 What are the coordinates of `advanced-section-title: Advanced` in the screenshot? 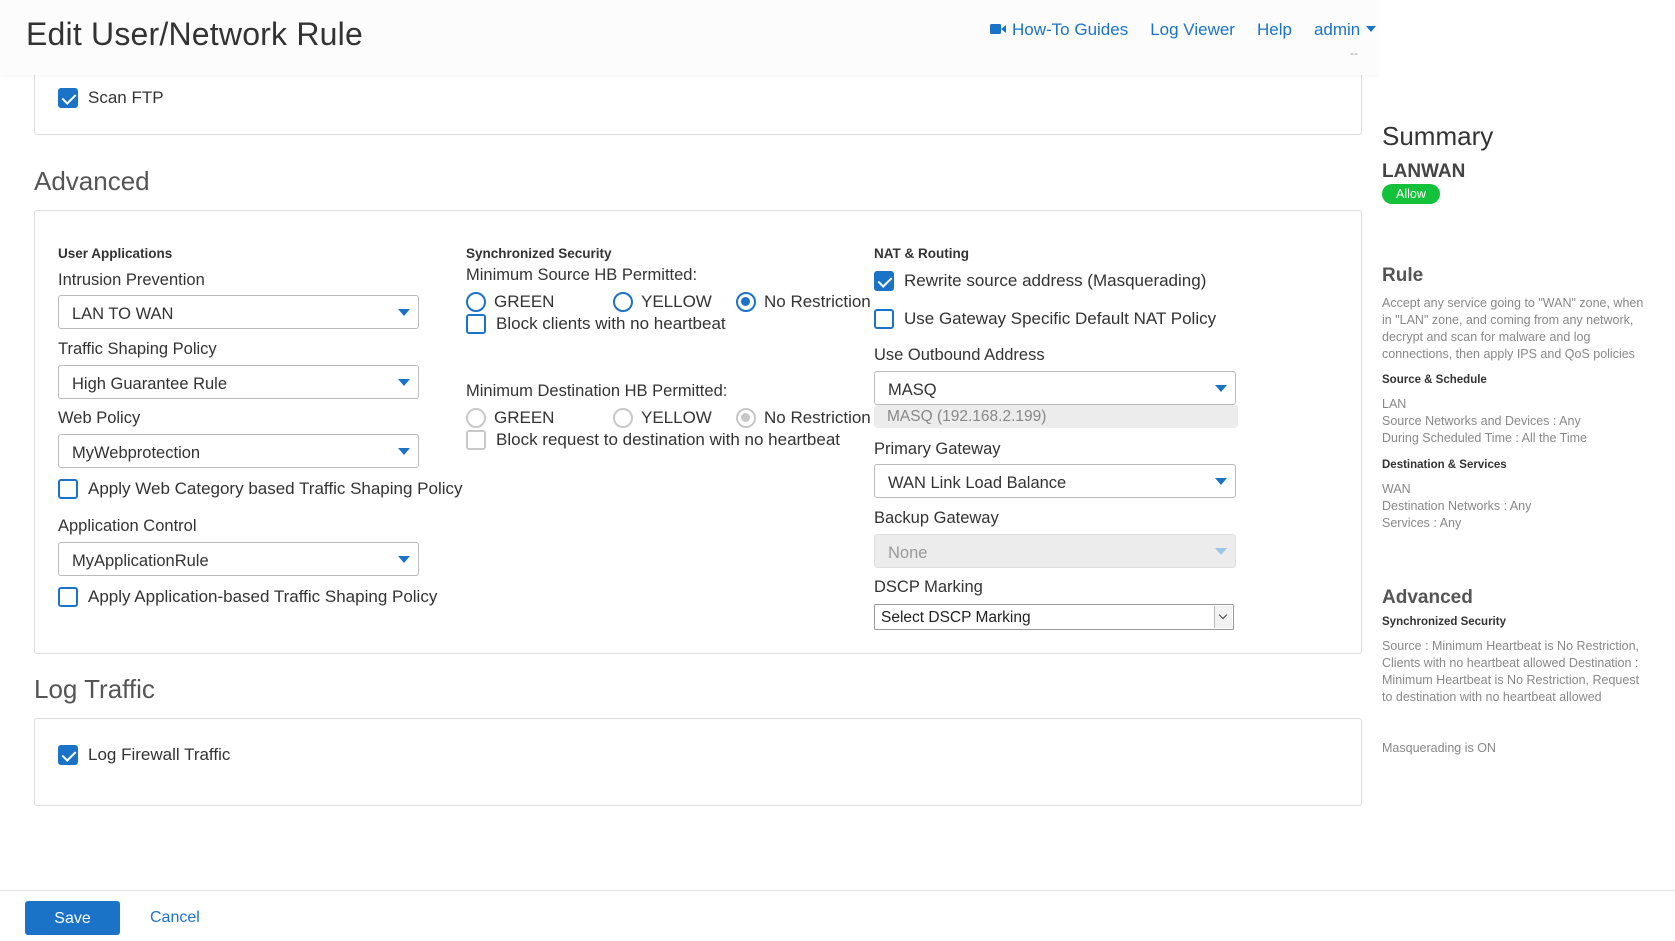 It's located at (92, 181).